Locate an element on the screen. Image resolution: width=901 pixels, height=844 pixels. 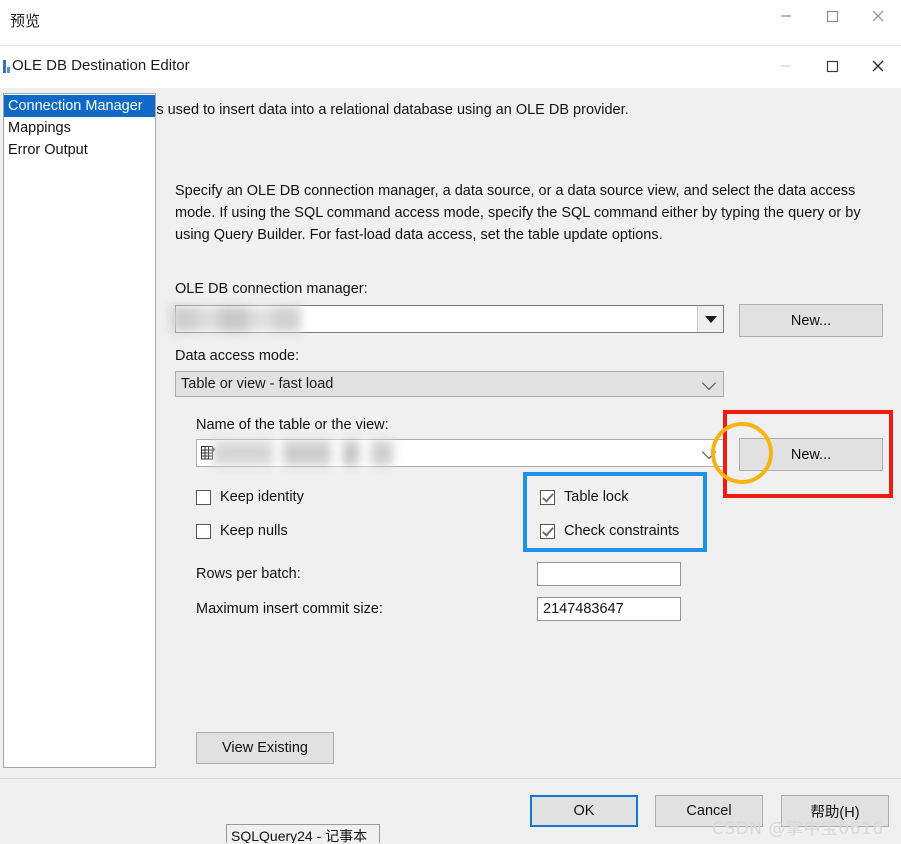
ok-button: OK is located at coordinates (584, 811).